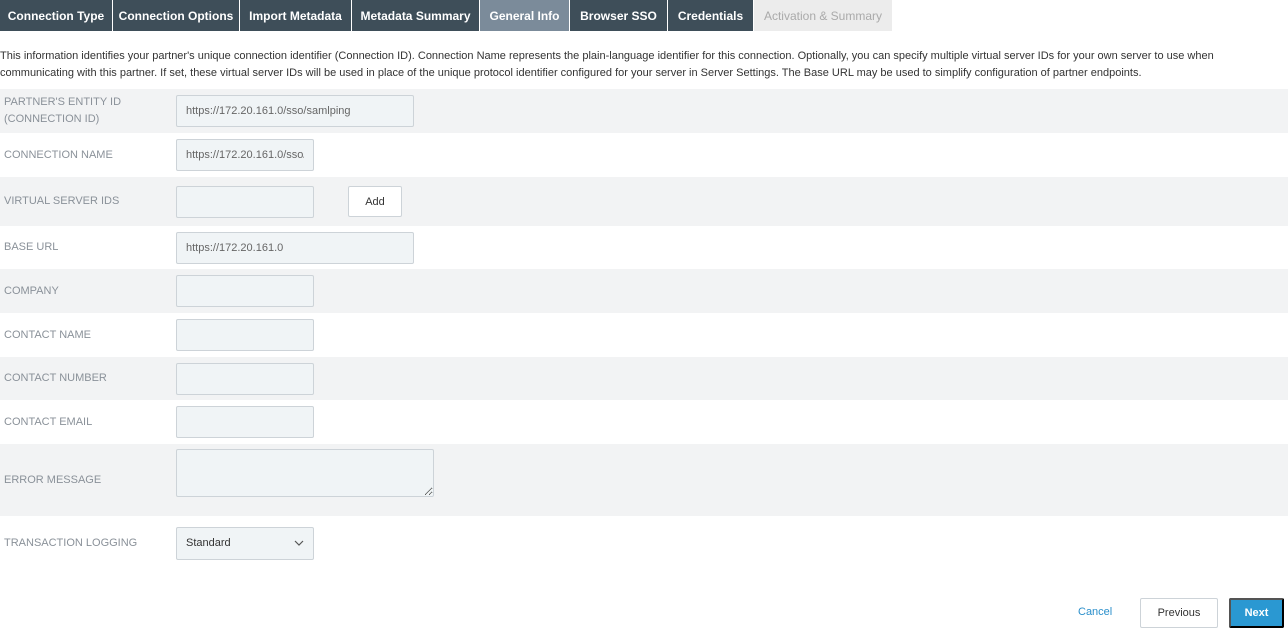 This screenshot has width=1288, height=632. What do you see at coordinates (176, 15) in the screenshot?
I see `tab-connection-options: Connection Options` at bounding box center [176, 15].